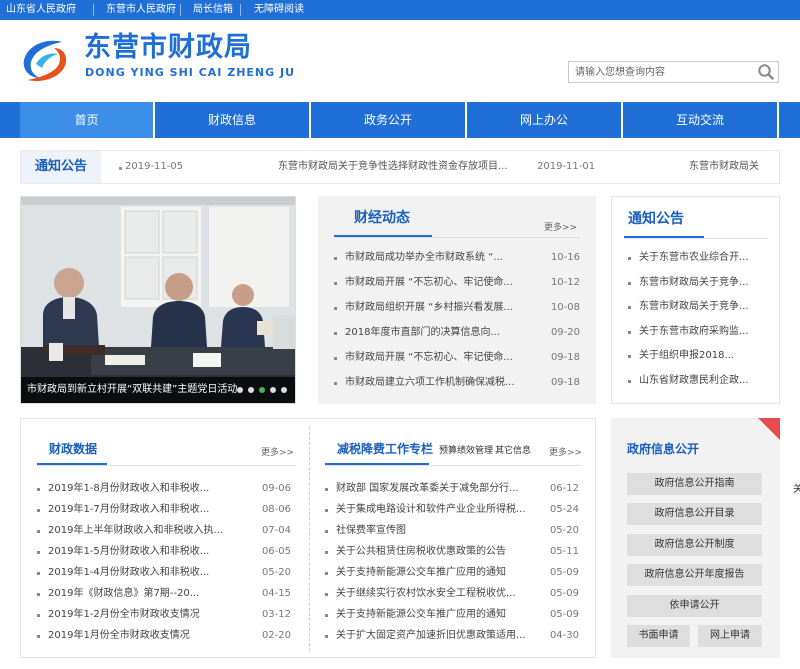 Image resolution: width=800 pixels, height=669 pixels. What do you see at coordinates (388, 120) in the screenshot?
I see `nav-item-government-affairs: 政务公开` at bounding box center [388, 120].